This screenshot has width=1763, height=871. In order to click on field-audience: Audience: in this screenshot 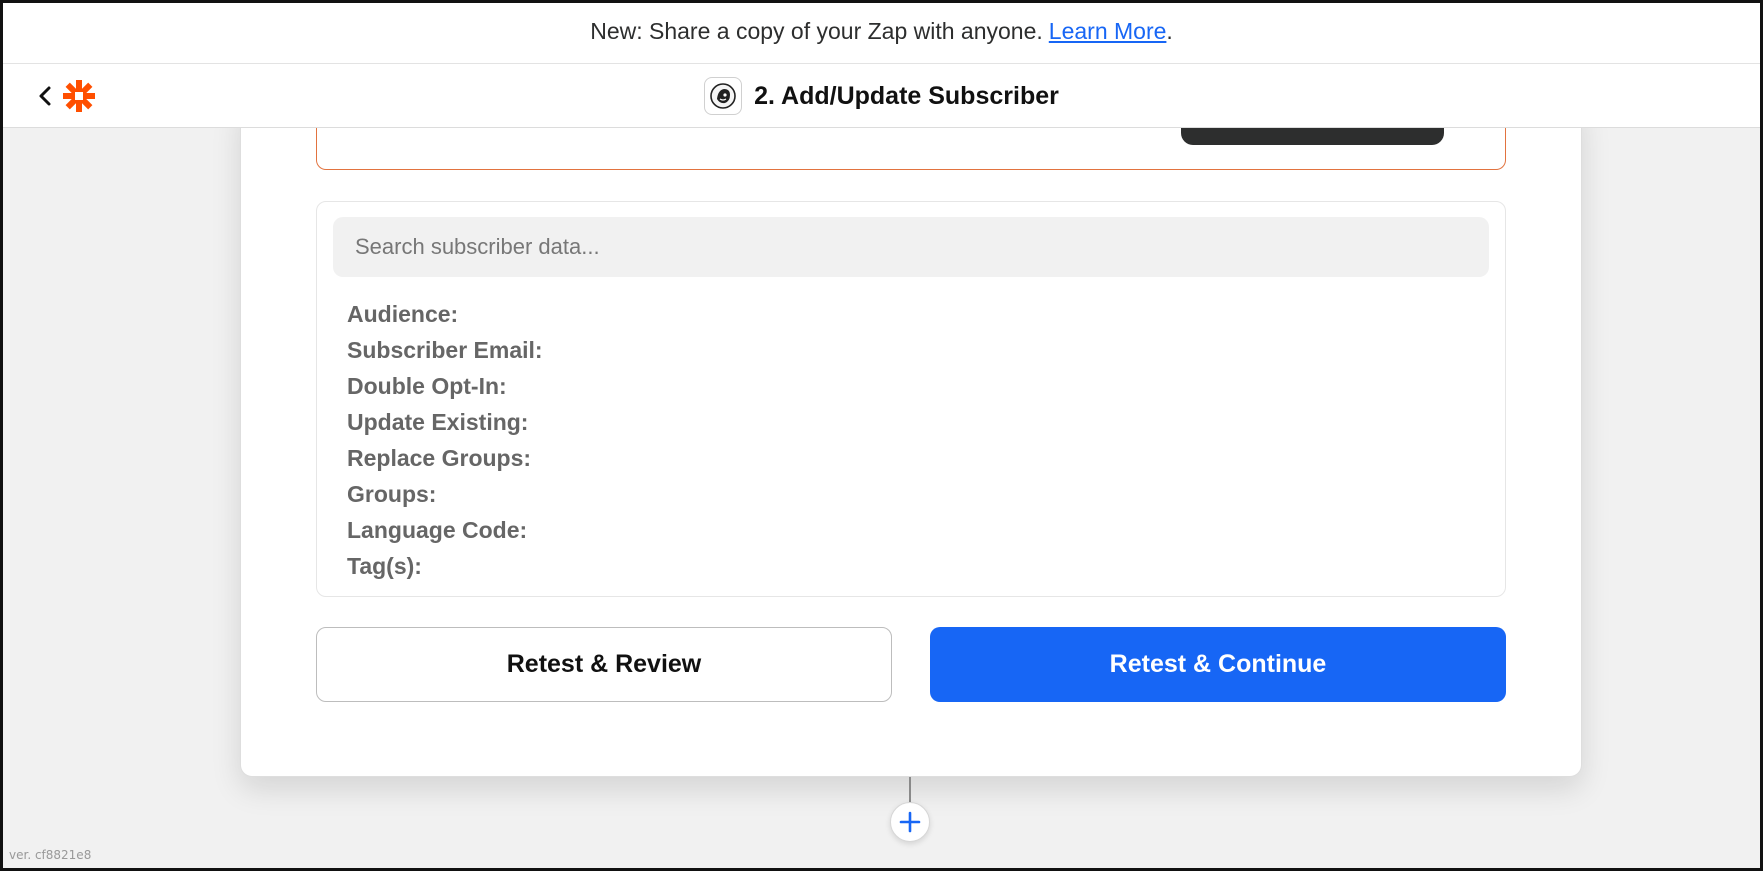, I will do `click(403, 314)`.